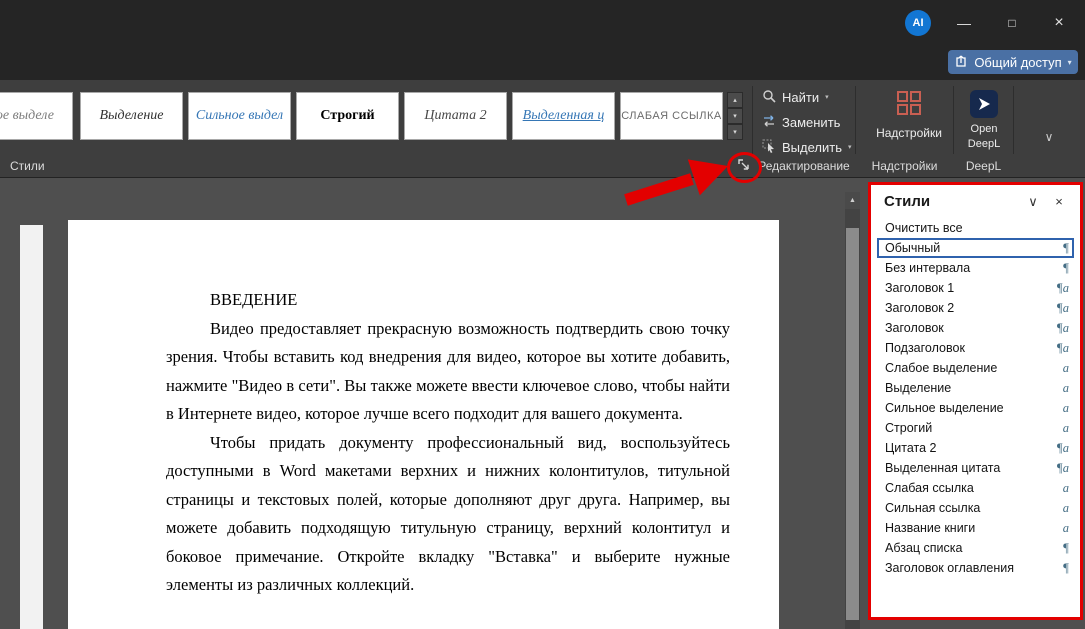 This screenshot has width=1085, height=629. Describe the element at coordinates (975, 248) in the screenshot. I see `style-item-normal: Обычный ¶` at that location.